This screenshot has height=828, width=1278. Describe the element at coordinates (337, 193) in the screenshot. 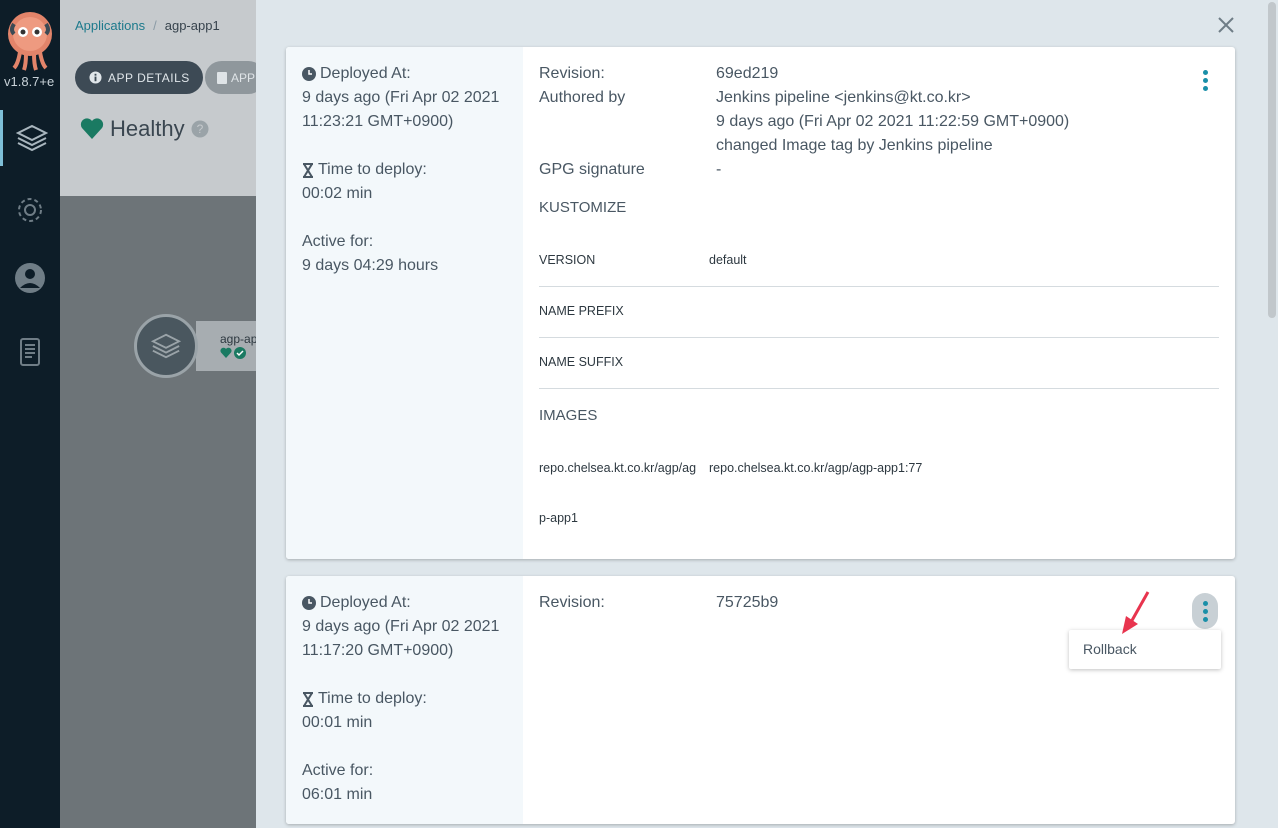

I see `time-to-deploy-value: 00:02 min` at that location.